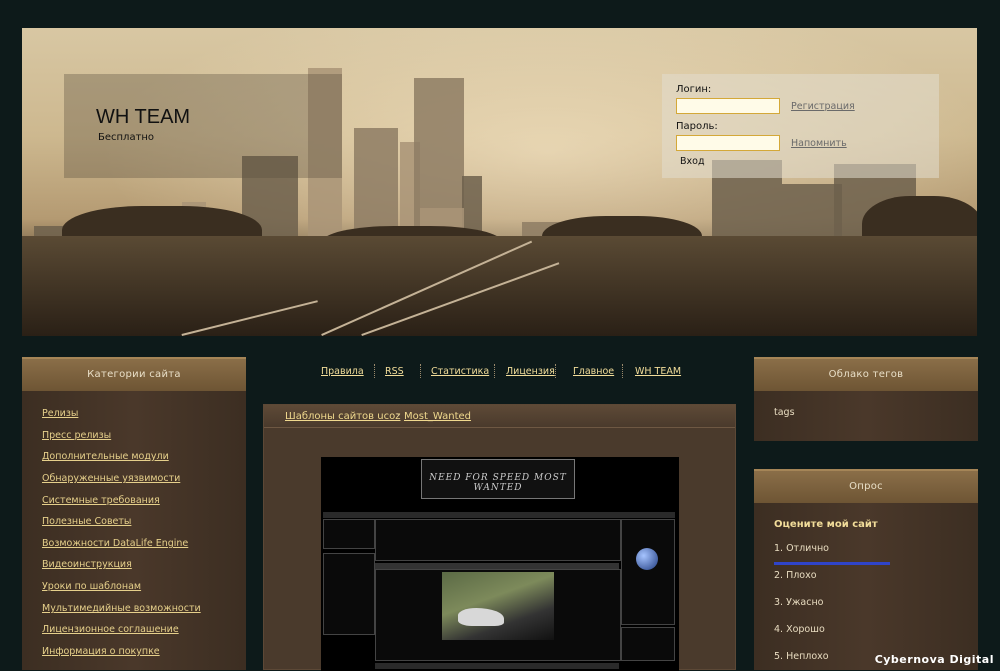  Describe the element at coordinates (437, 416) in the screenshot. I see `breadcrumb-current: Most_Wanted` at that location.